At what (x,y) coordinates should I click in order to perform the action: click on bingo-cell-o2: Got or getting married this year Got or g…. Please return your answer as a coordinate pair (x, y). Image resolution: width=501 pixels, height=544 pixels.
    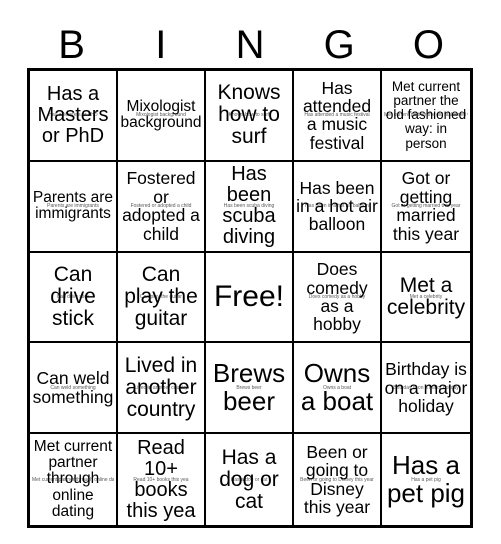
    Looking at the image, I should click on (426, 207).